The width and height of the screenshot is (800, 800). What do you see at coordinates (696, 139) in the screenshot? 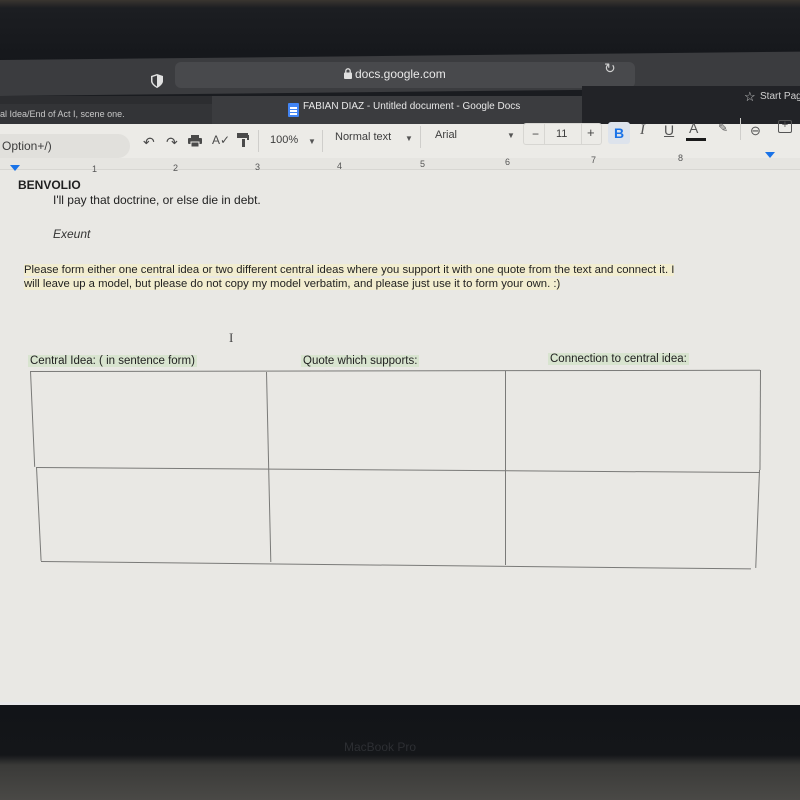
I see `text-color-swatch` at bounding box center [696, 139].